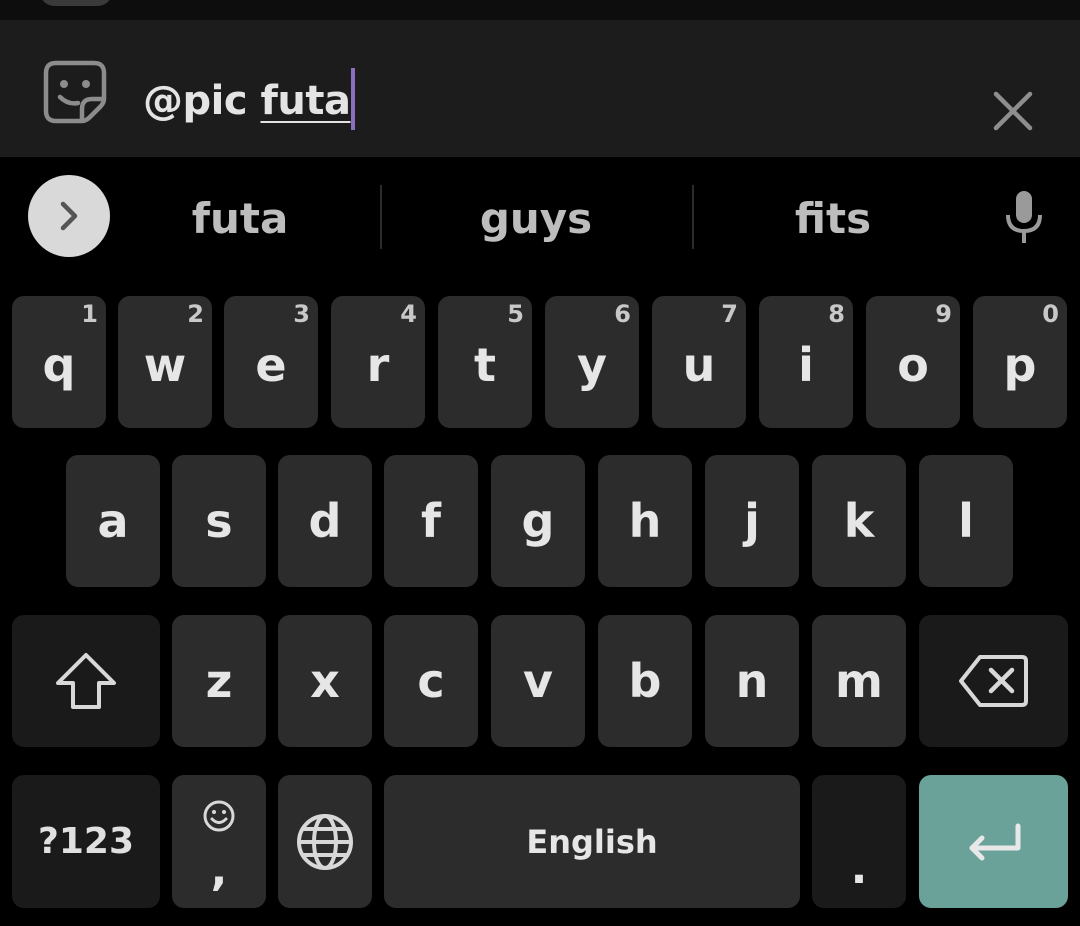  I want to click on key-d: d, so click(325, 521).